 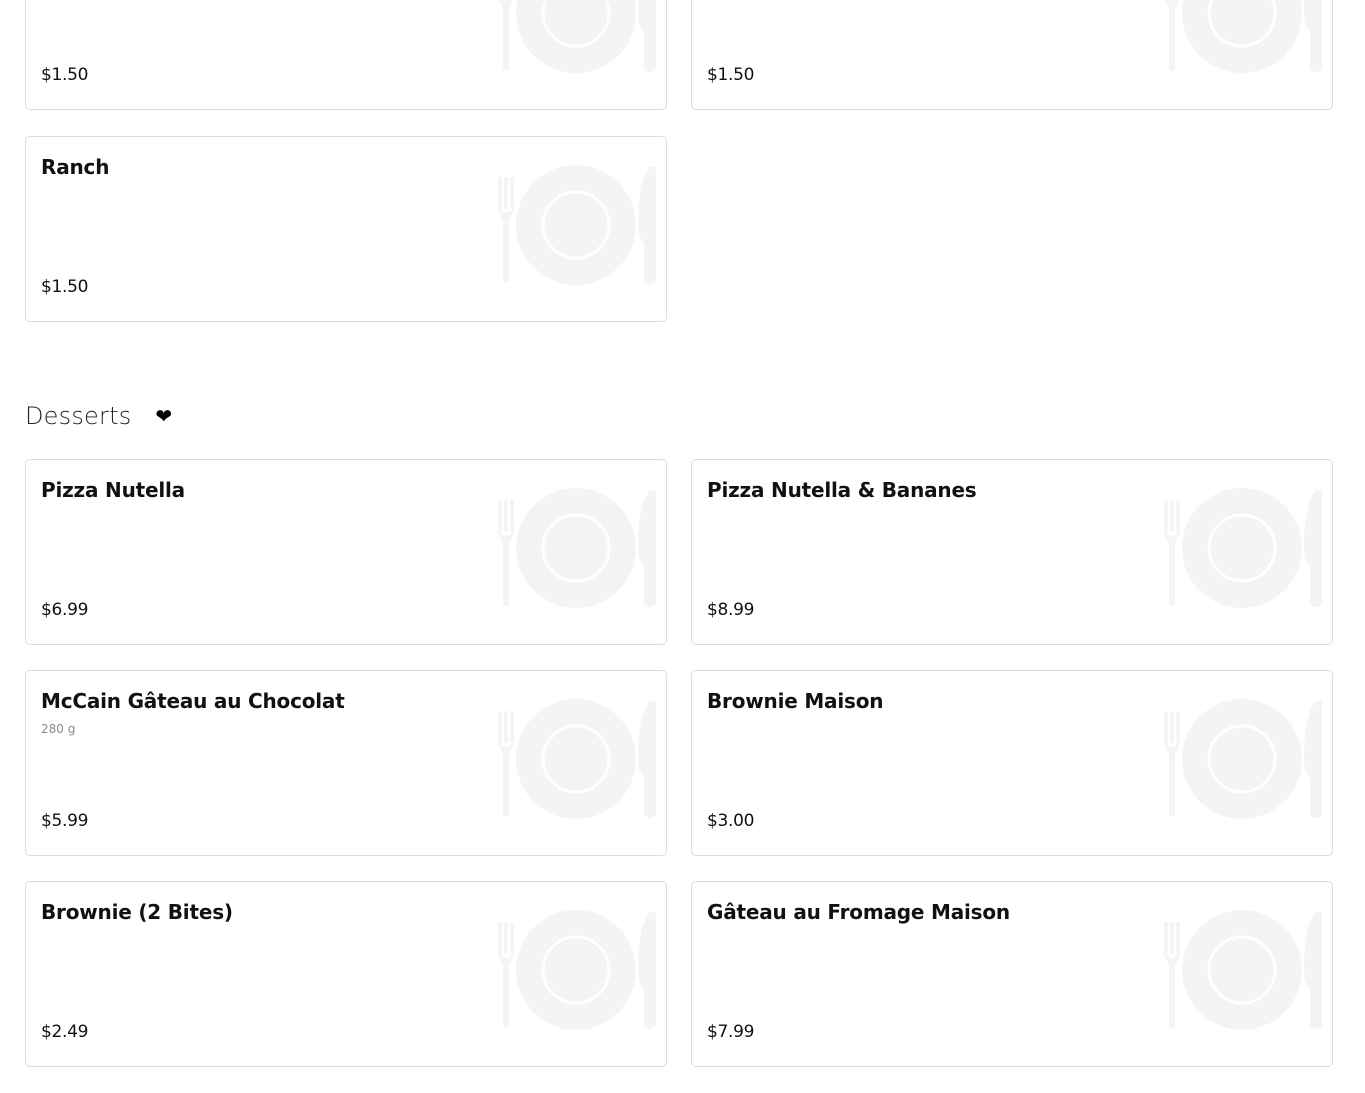 I want to click on menu-item-card: Ranch $1.50, so click(x=346, y=229).